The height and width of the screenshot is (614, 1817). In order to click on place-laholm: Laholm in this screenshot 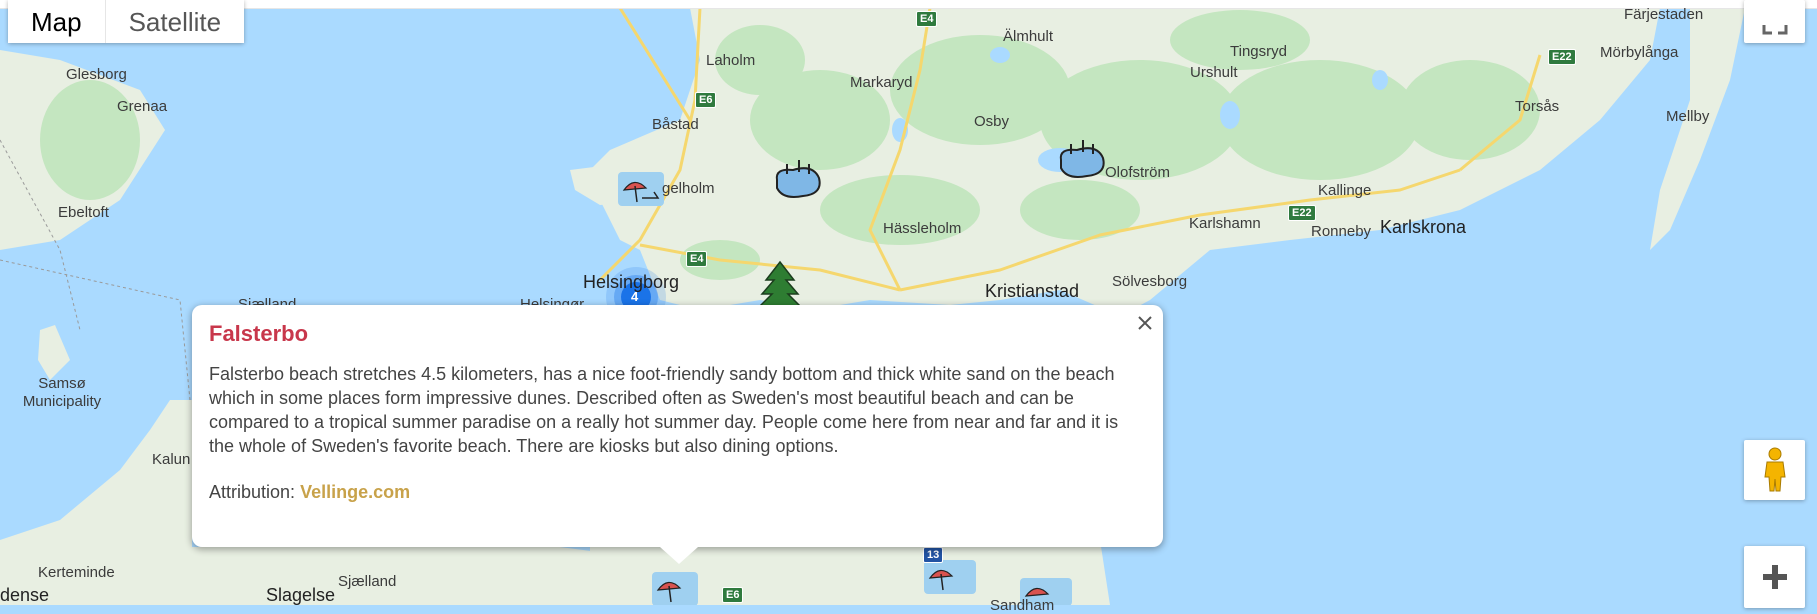, I will do `click(731, 60)`.